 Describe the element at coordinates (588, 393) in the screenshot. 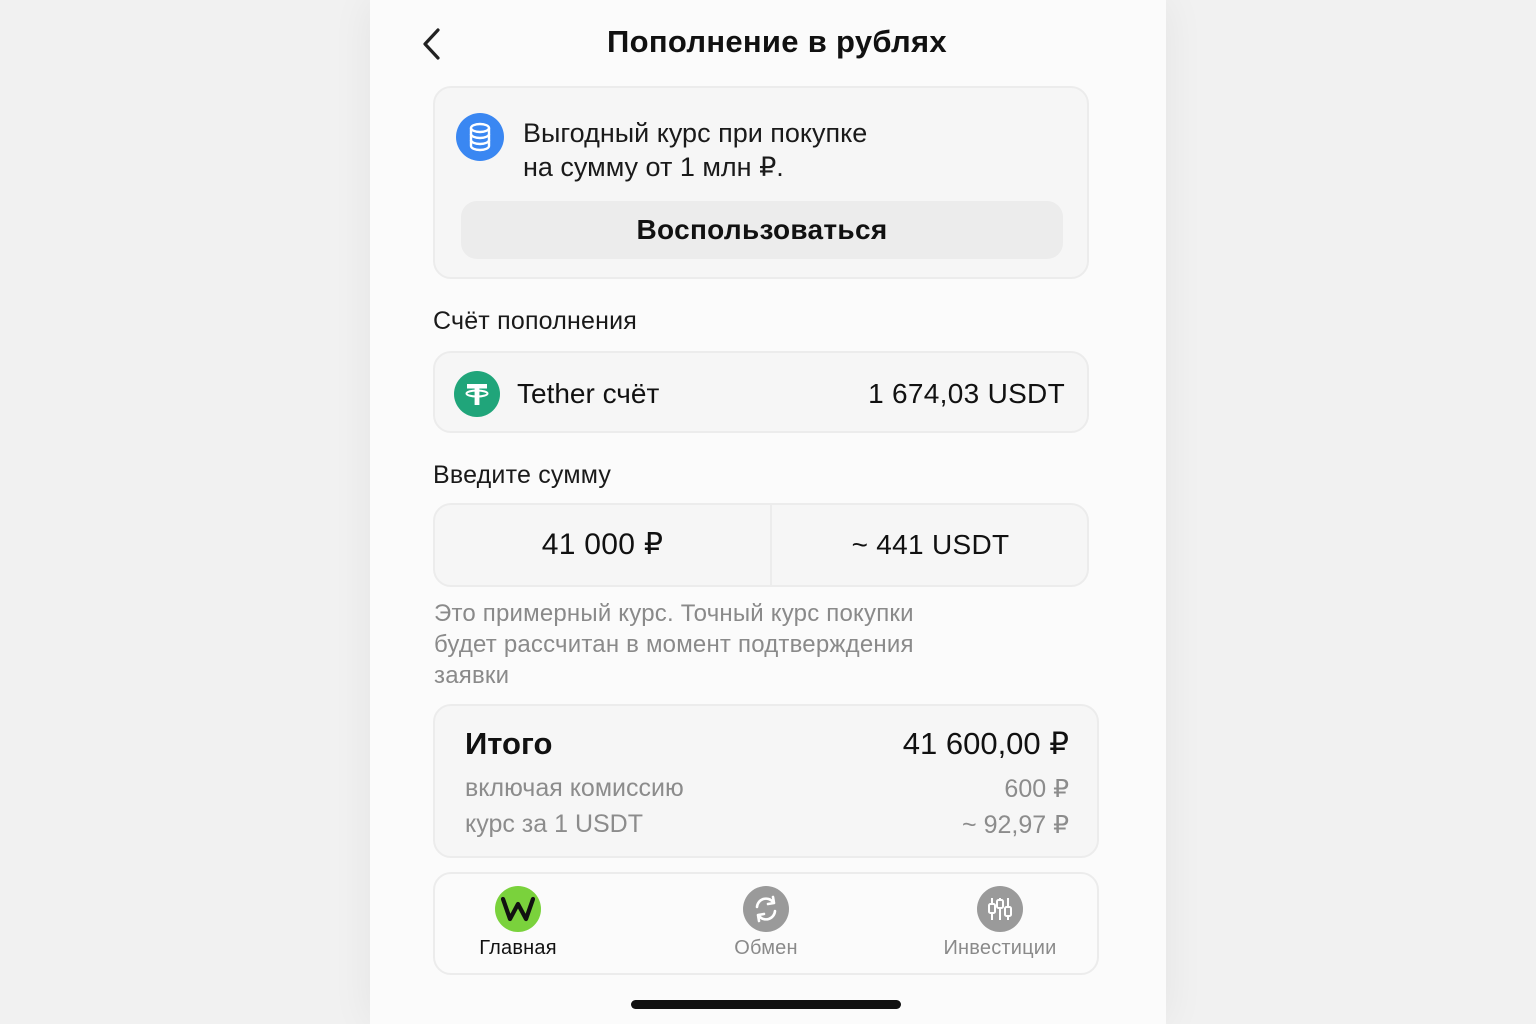

I see `account-name: Tether счёт` at that location.